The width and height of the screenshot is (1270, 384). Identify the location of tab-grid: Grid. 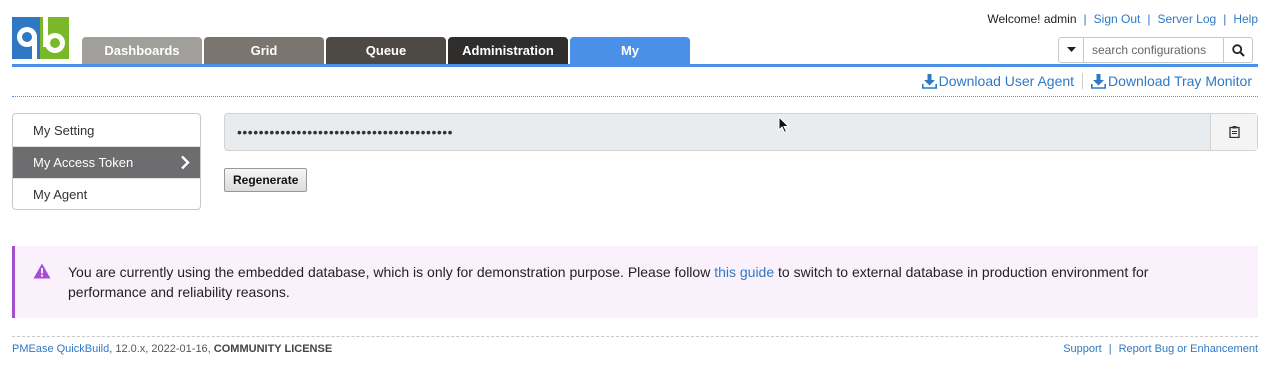
(264, 50).